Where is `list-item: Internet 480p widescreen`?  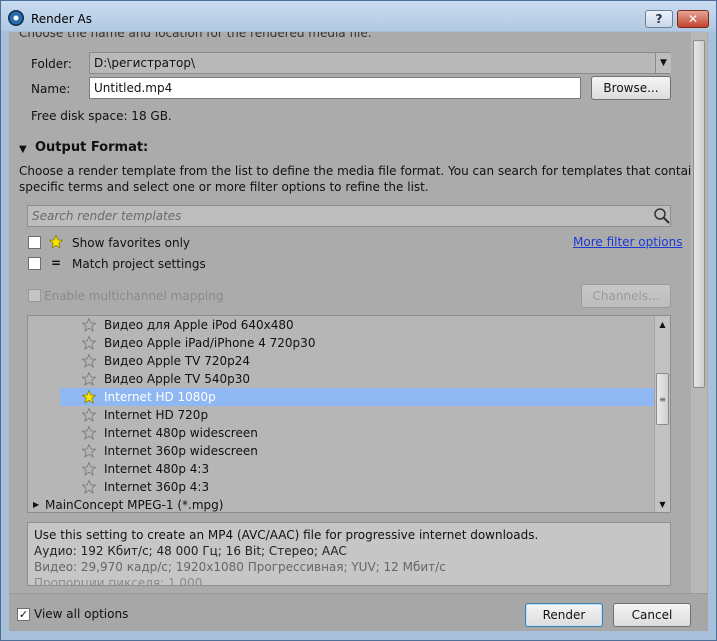
list-item: Internet 480p widescreen is located at coordinates (341, 433).